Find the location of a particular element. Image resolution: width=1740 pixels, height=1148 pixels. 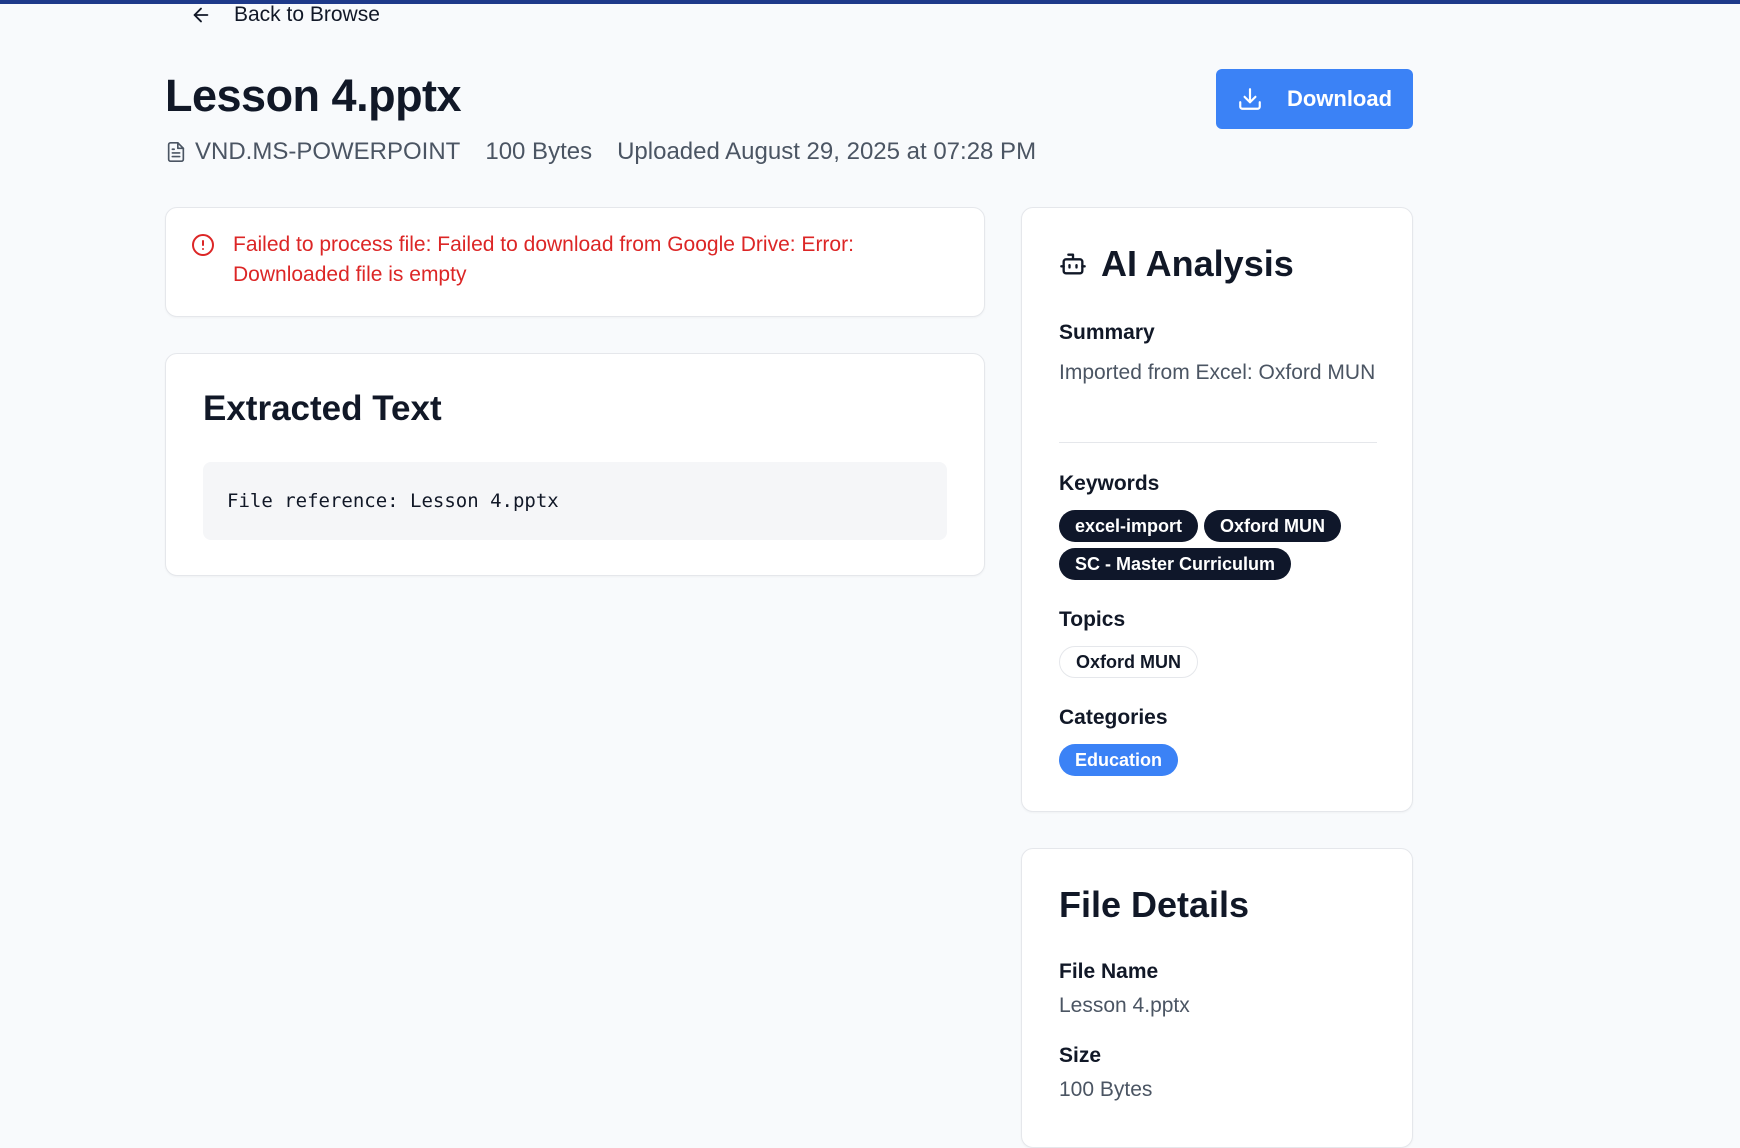

topic-chips: Oxford MUN is located at coordinates (1224, 662).